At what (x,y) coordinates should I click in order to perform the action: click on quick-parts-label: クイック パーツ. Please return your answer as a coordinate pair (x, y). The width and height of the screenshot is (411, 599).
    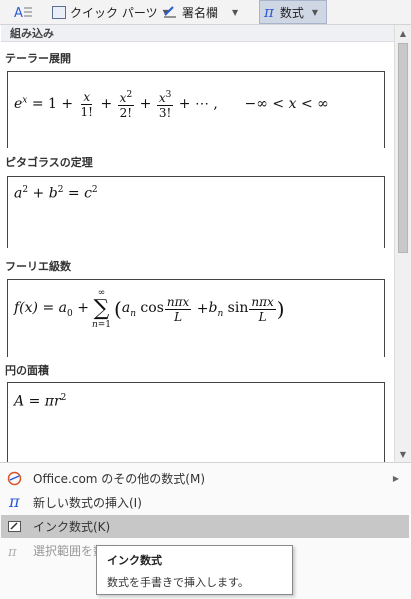
    Looking at the image, I should click on (114, 12).